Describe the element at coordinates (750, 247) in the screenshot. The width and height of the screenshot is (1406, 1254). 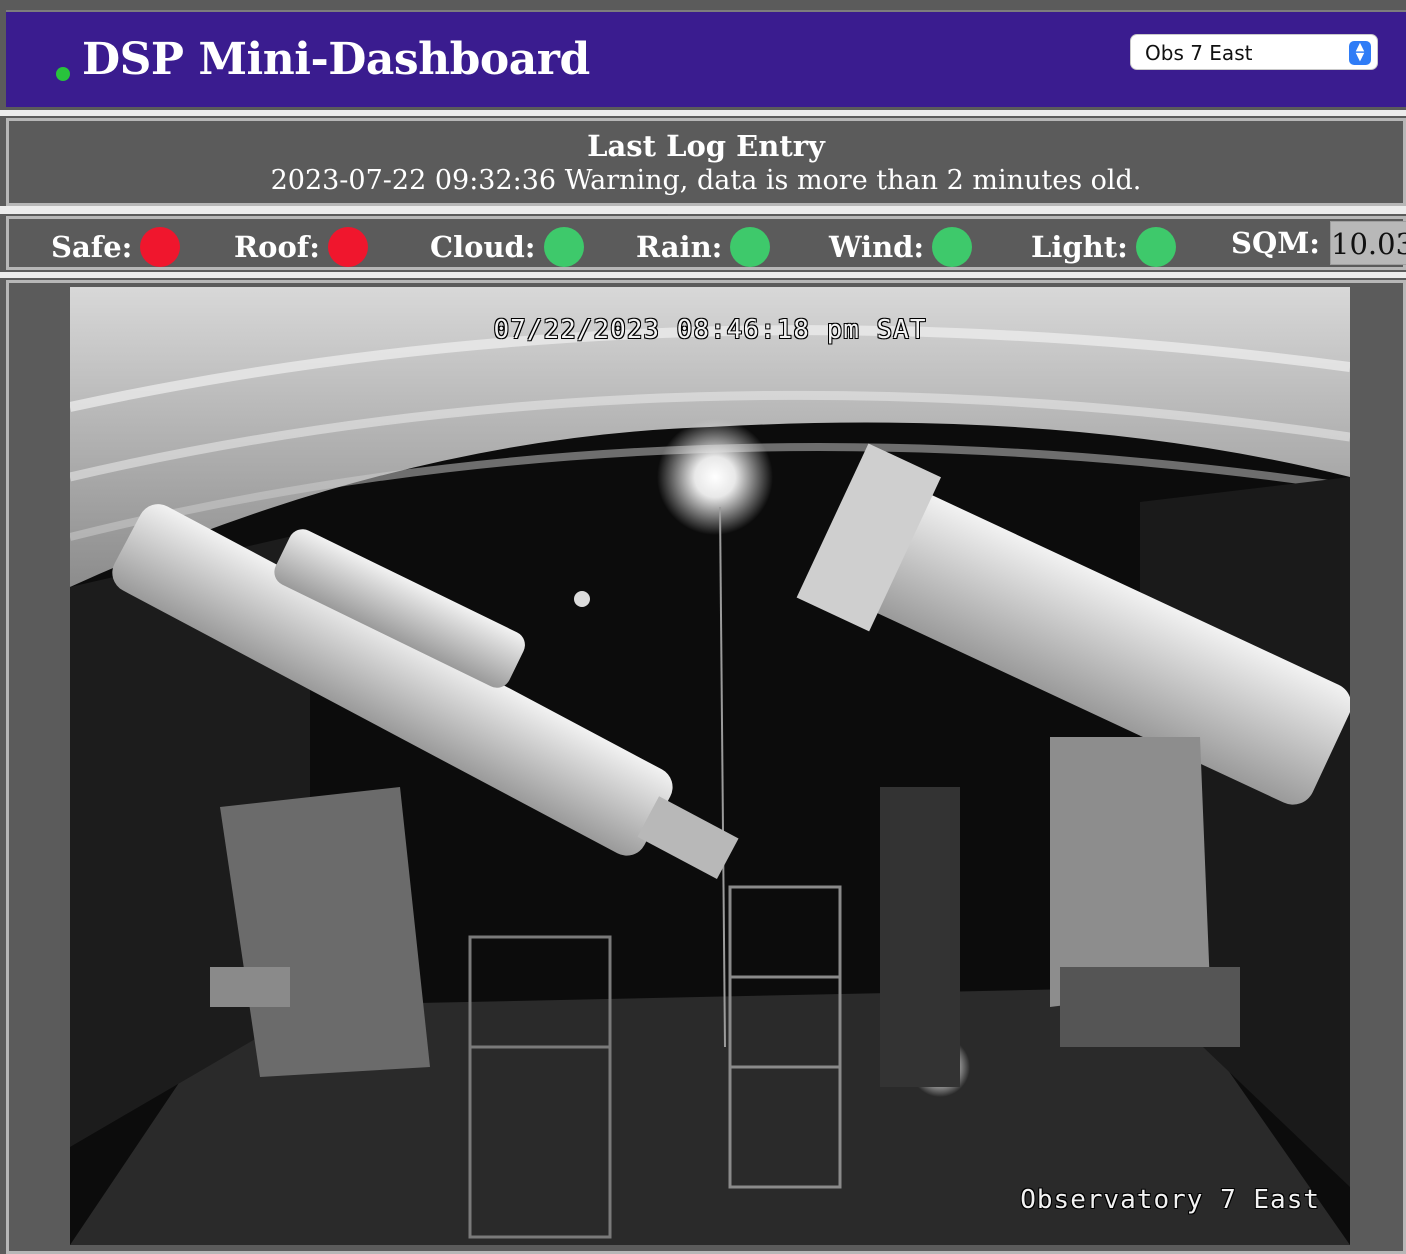
I see `status-lamp-rain` at that location.